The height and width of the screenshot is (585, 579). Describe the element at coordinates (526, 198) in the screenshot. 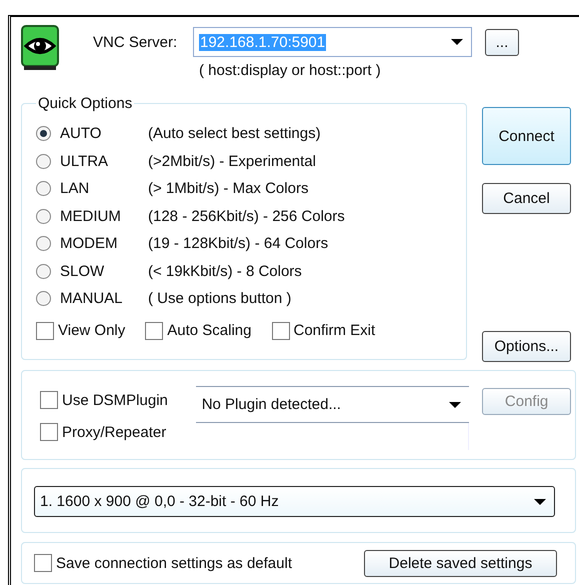

I see `cancel-button: Cancel` at that location.